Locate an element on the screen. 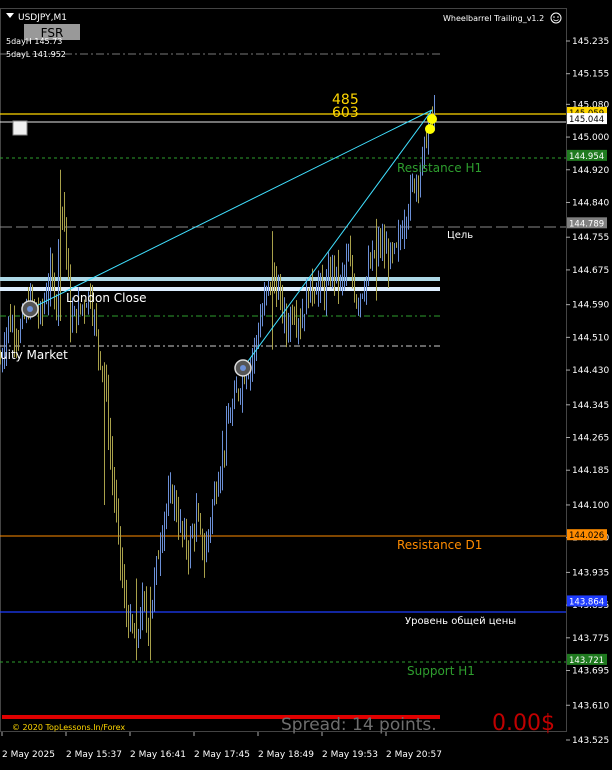 This screenshot has height=770, width=612. price-tick-label: 143.695 is located at coordinates (590, 672).